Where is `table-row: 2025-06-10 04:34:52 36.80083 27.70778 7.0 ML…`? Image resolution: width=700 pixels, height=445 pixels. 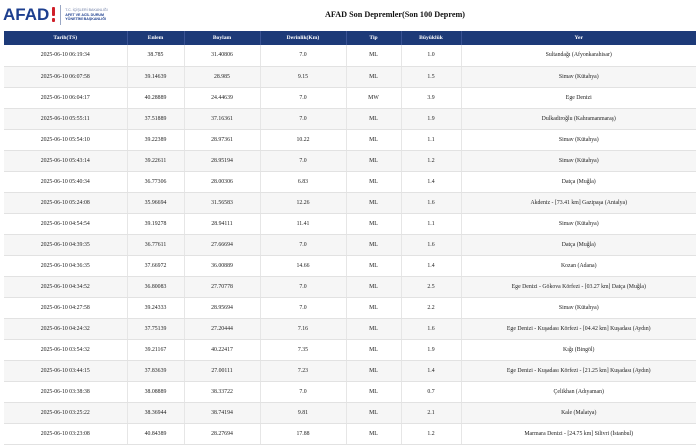 table-row: 2025-06-10 04:34:52 36.80083 27.70778 7.0 ML… is located at coordinates (350, 287).